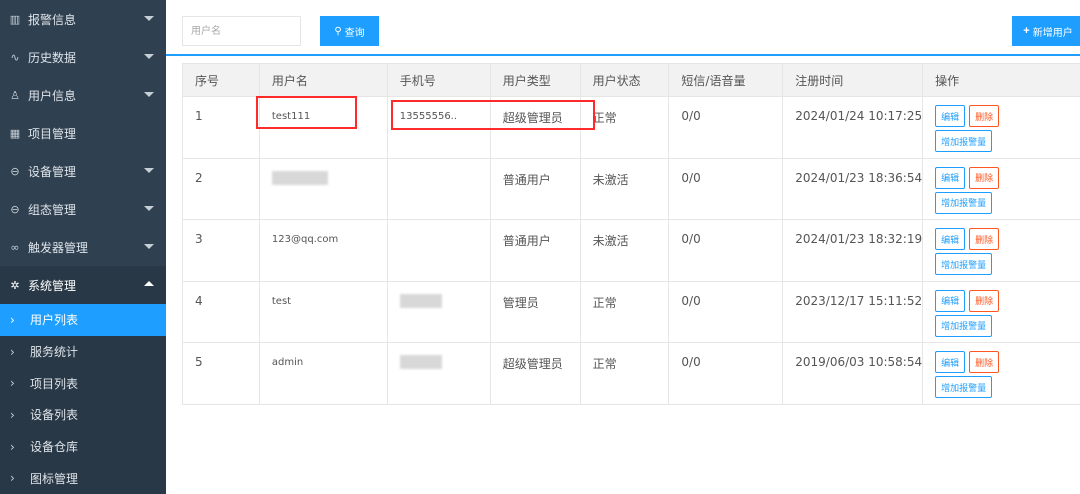  What do you see at coordinates (15, 57) in the screenshot?
I see `pulse-icon: ∿` at bounding box center [15, 57].